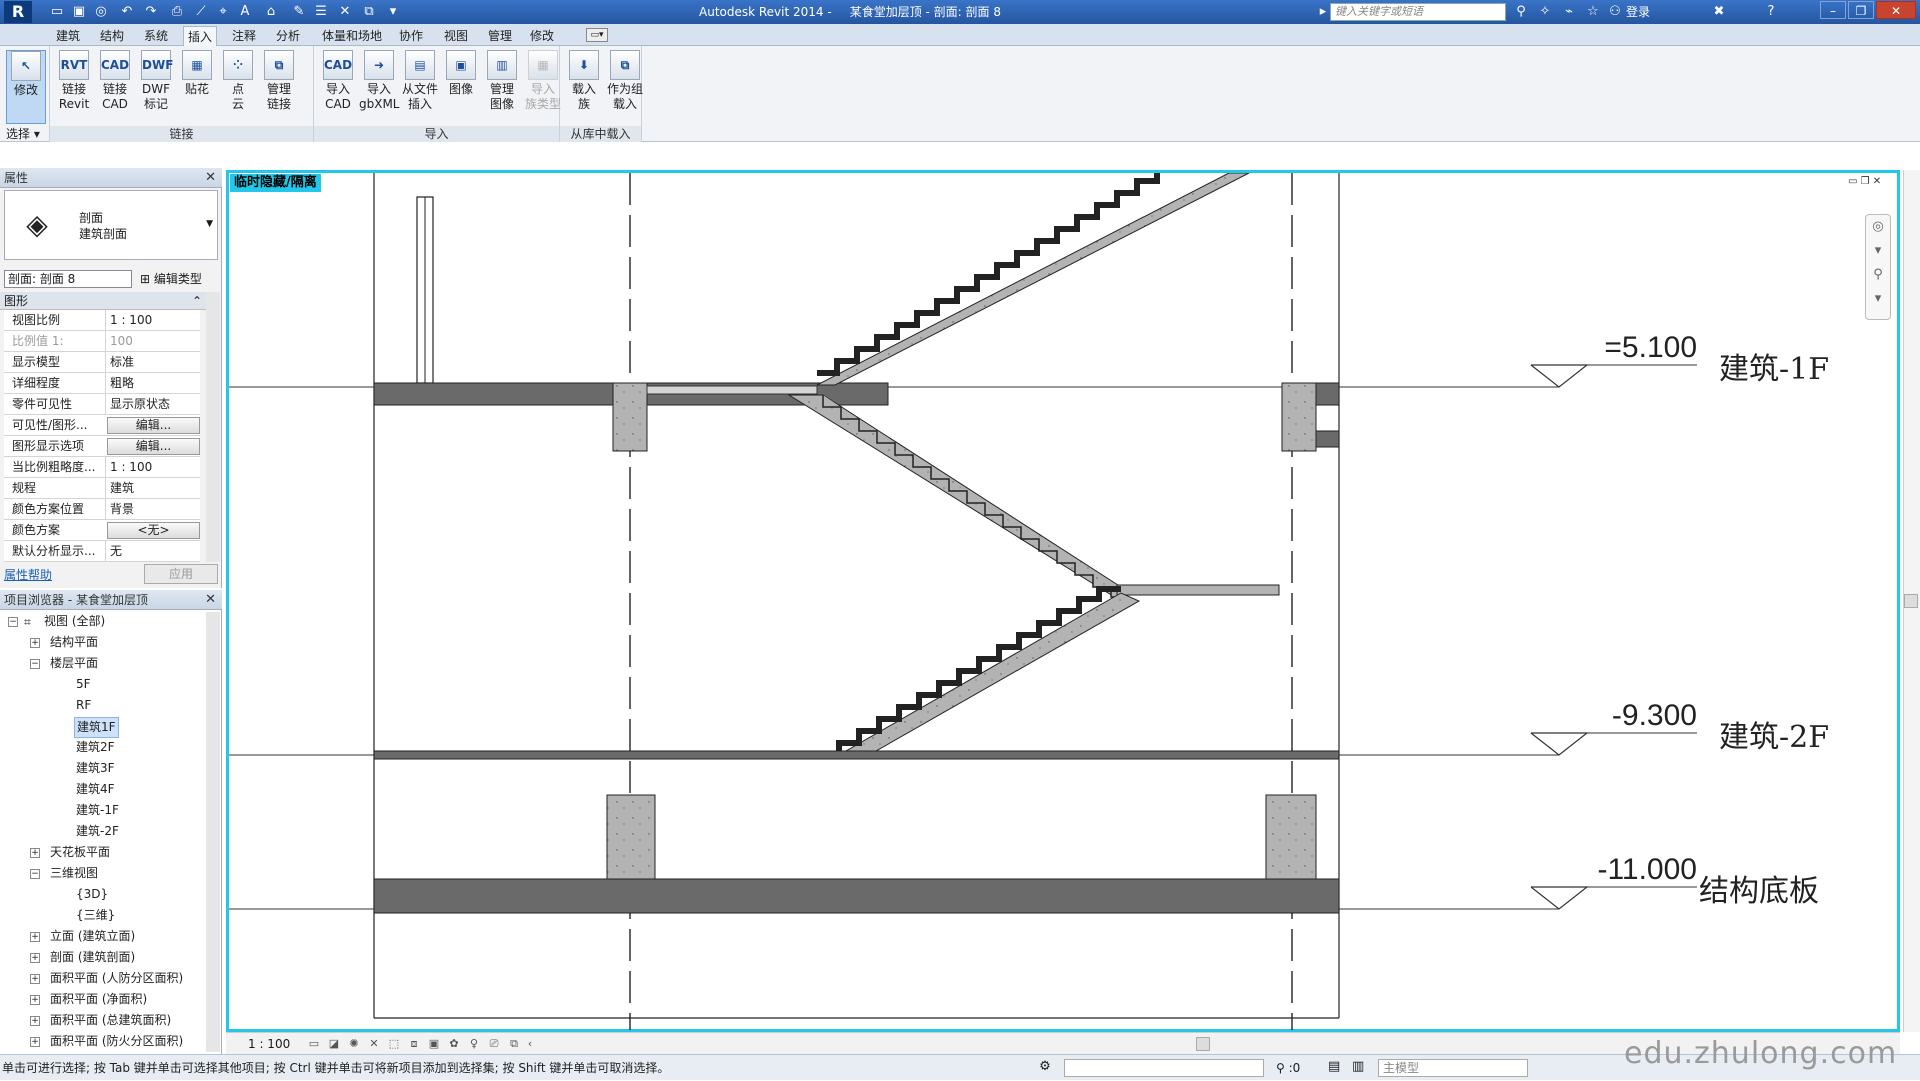 This screenshot has height=1081, width=1920. Describe the element at coordinates (152, 341) in the screenshot. I see `property-value: 100` at that location.